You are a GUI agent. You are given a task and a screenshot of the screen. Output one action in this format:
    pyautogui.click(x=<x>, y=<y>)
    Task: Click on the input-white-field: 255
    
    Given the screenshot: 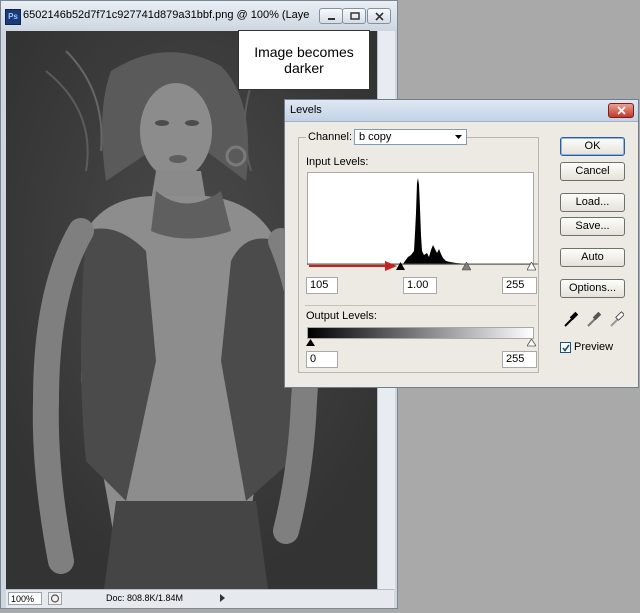 What is the action you would take?
    pyautogui.click(x=519, y=285)
    